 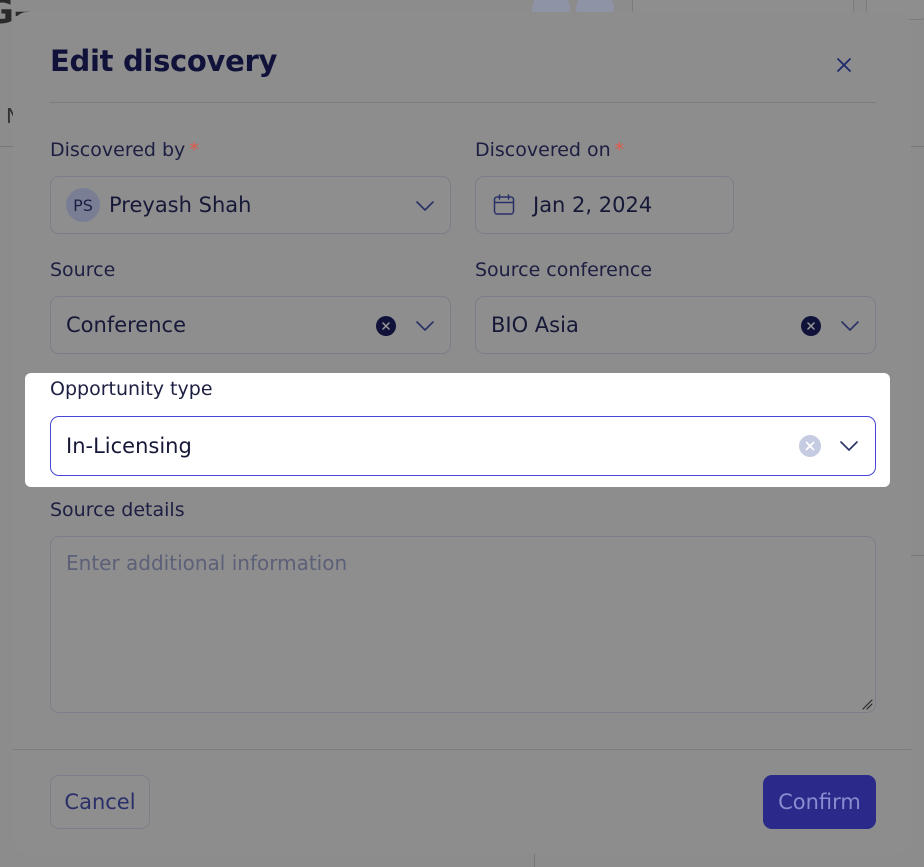 What do you see at coordinates (100, 802) in the screenshot?
I see `cancel-button: Cancel` at bounding box center [100, 802].